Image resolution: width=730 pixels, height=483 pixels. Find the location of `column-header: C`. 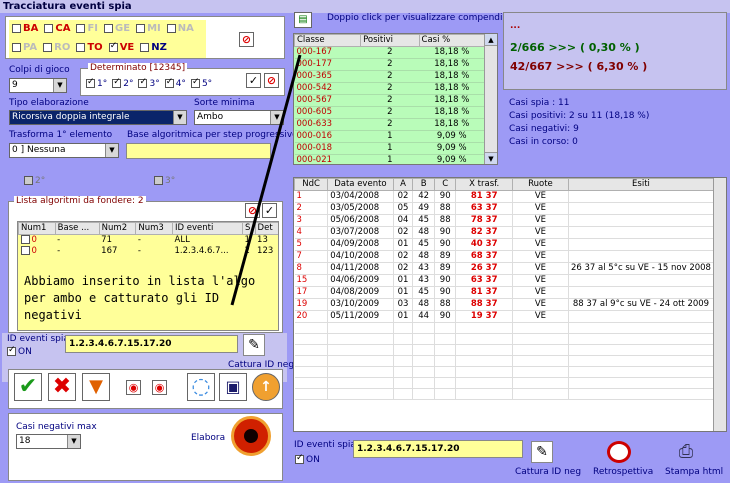

column-header: C is located at coordinates (445, 184).